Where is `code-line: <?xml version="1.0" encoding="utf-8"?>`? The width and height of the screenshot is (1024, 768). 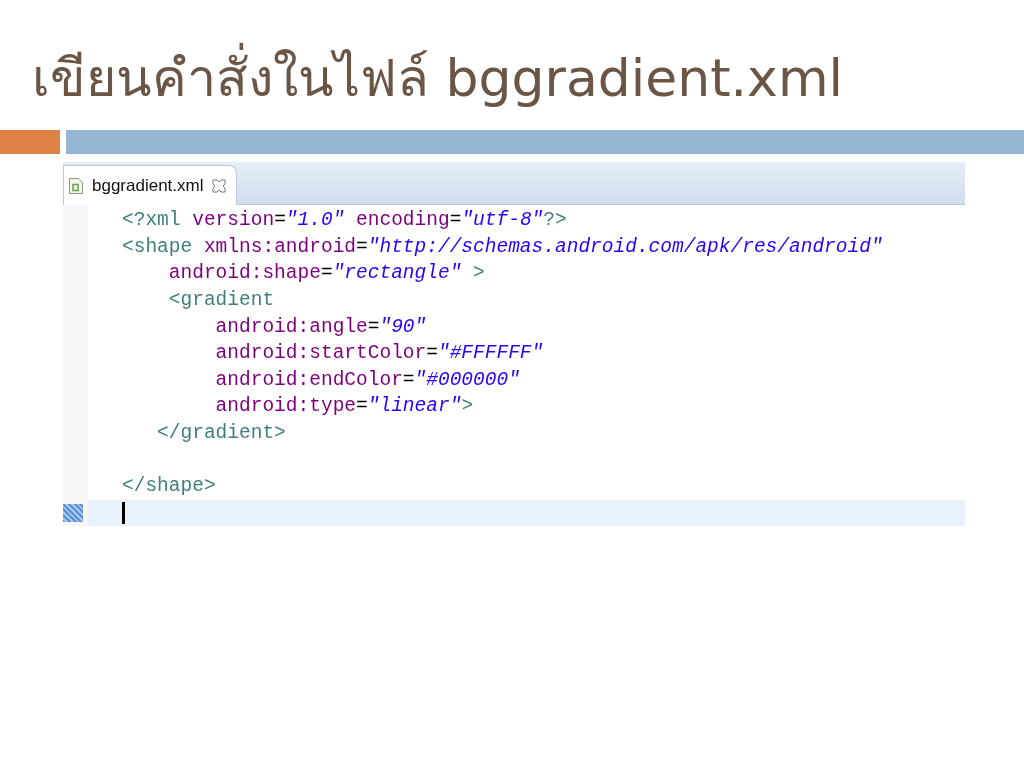
code-line: <?xml version="1.0" encoding="utf-8"?> is located at coordinates (344, 220).